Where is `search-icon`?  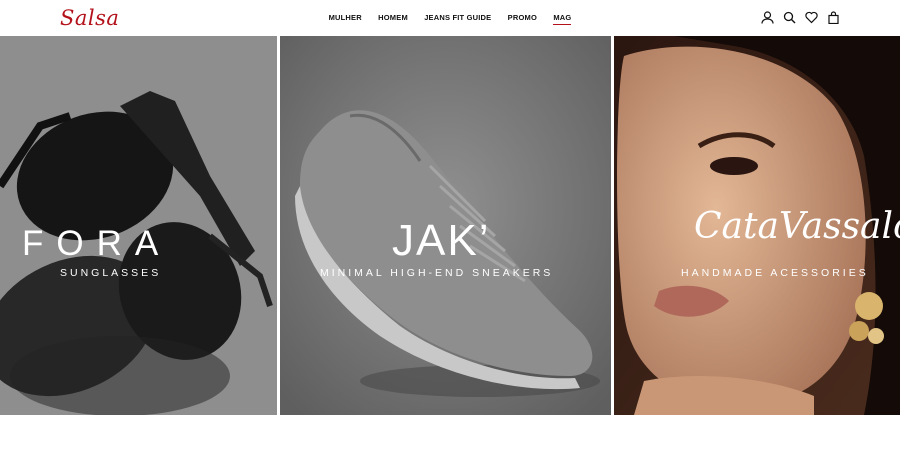
search-icon is located at coordinates (789, 17).